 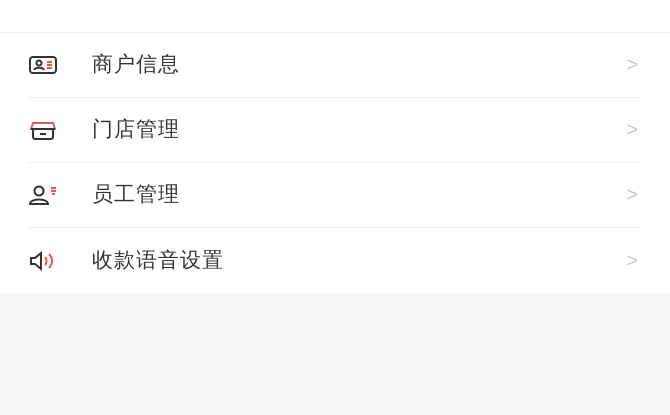 I want to click on menu-item: 员工管理 >, so click(x=335, y=195).